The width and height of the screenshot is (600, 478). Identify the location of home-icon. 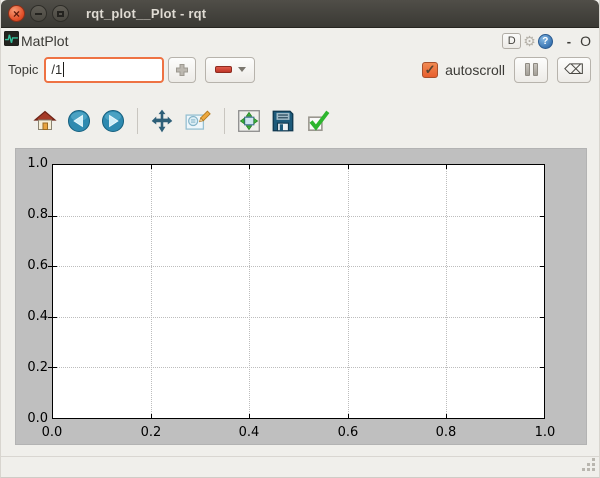
(45, 121).